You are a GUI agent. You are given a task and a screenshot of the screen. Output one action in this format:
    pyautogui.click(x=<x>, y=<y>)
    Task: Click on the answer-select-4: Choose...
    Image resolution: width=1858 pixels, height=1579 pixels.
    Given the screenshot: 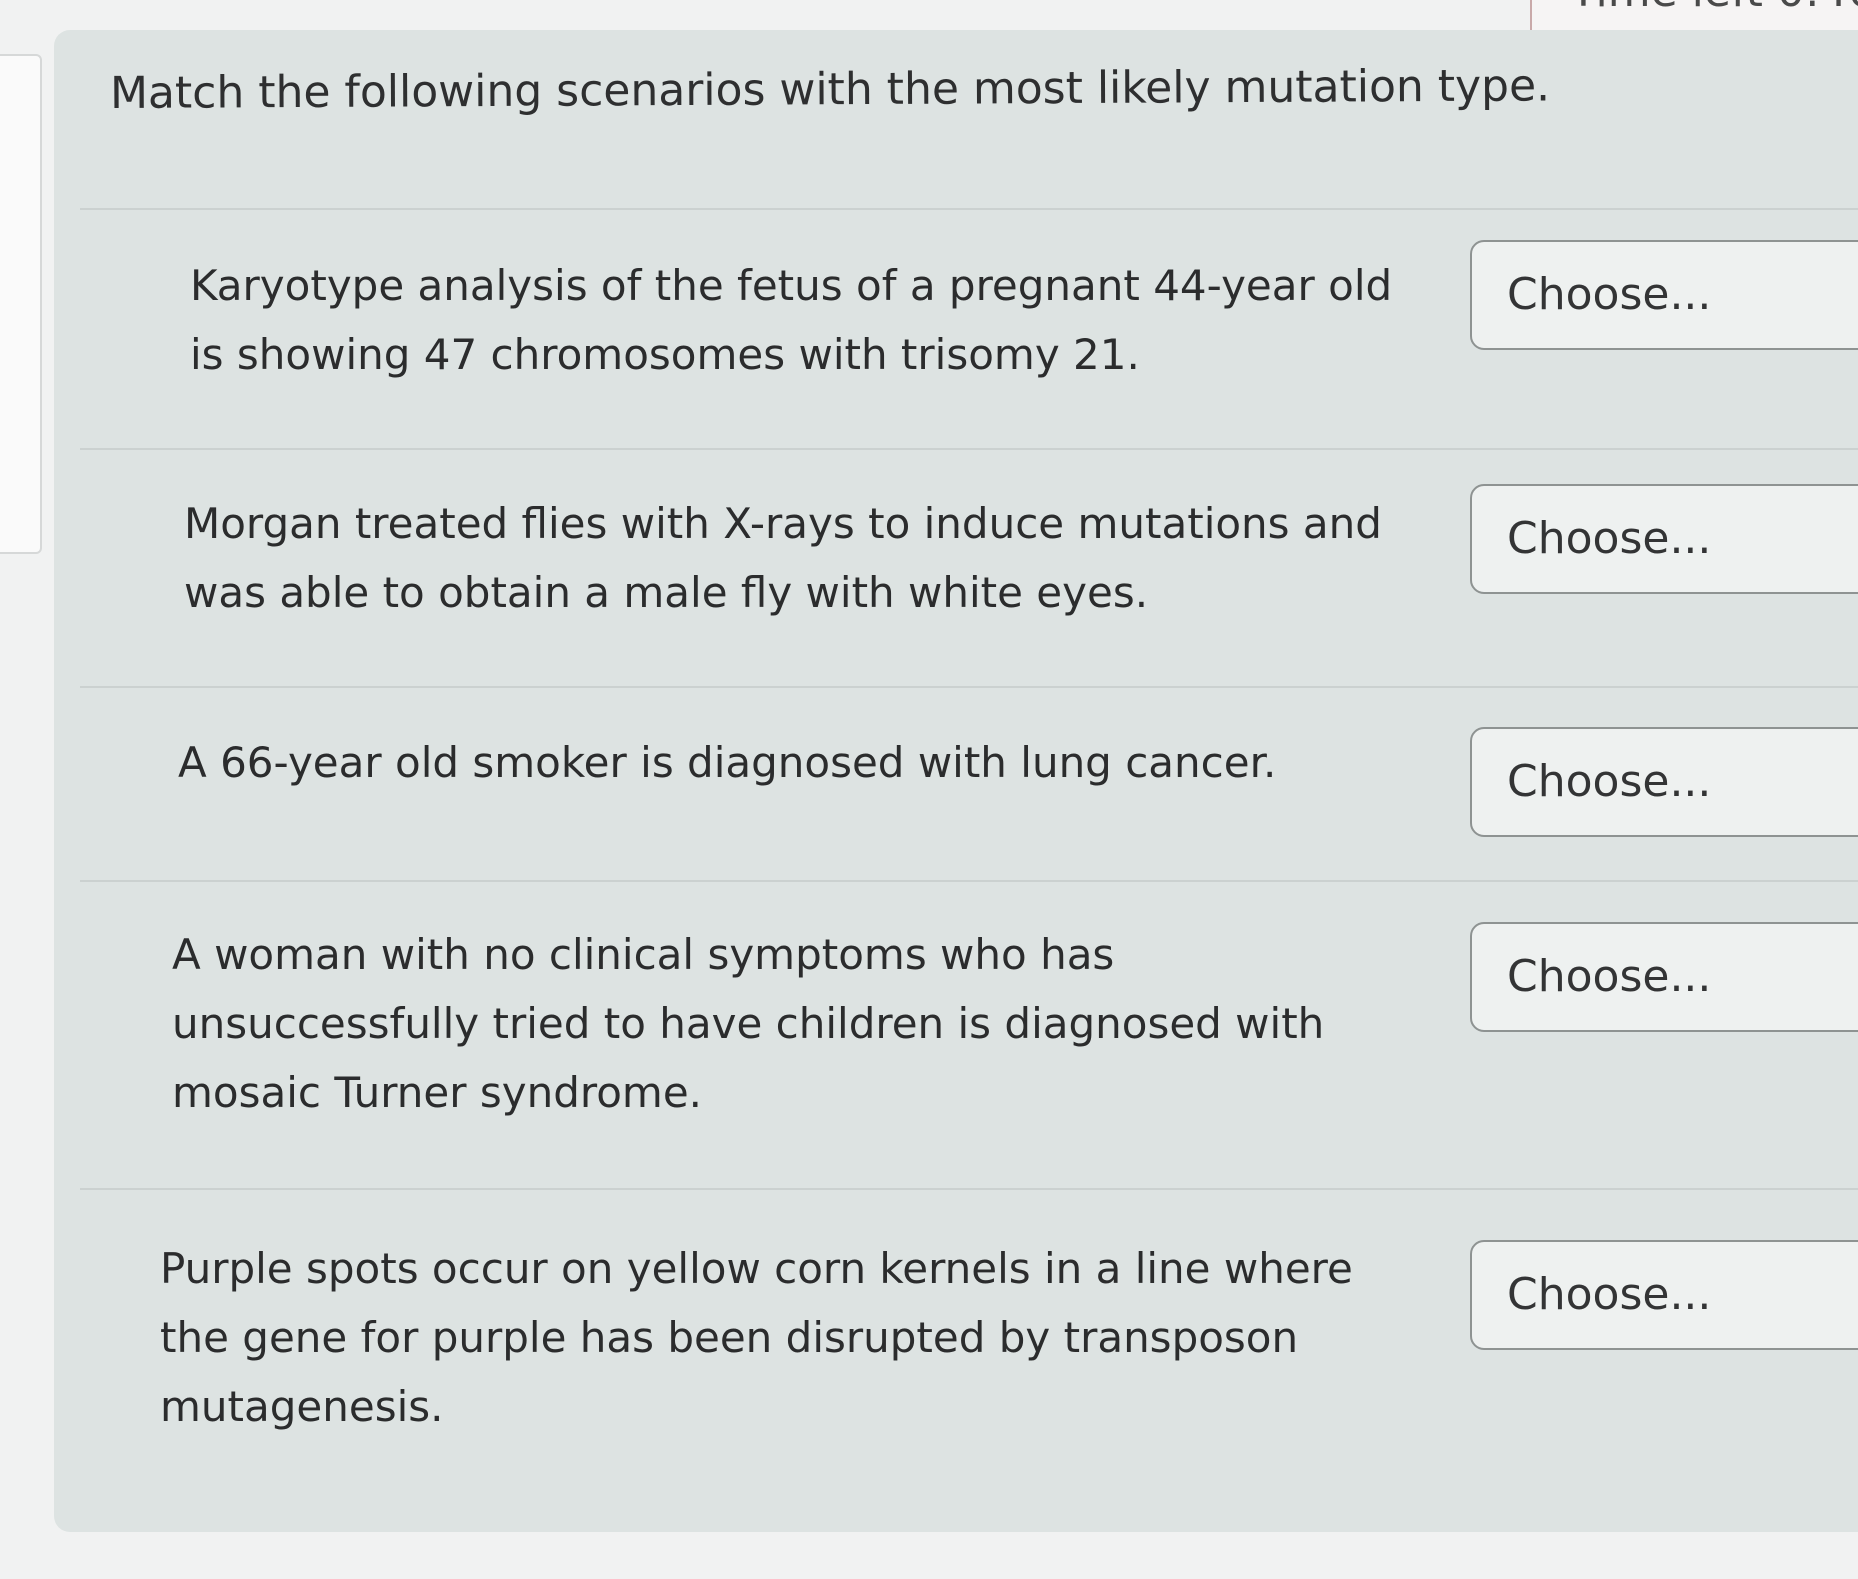 What is the action you would take?
    pyautogui.click(x=1664, y=977)
    